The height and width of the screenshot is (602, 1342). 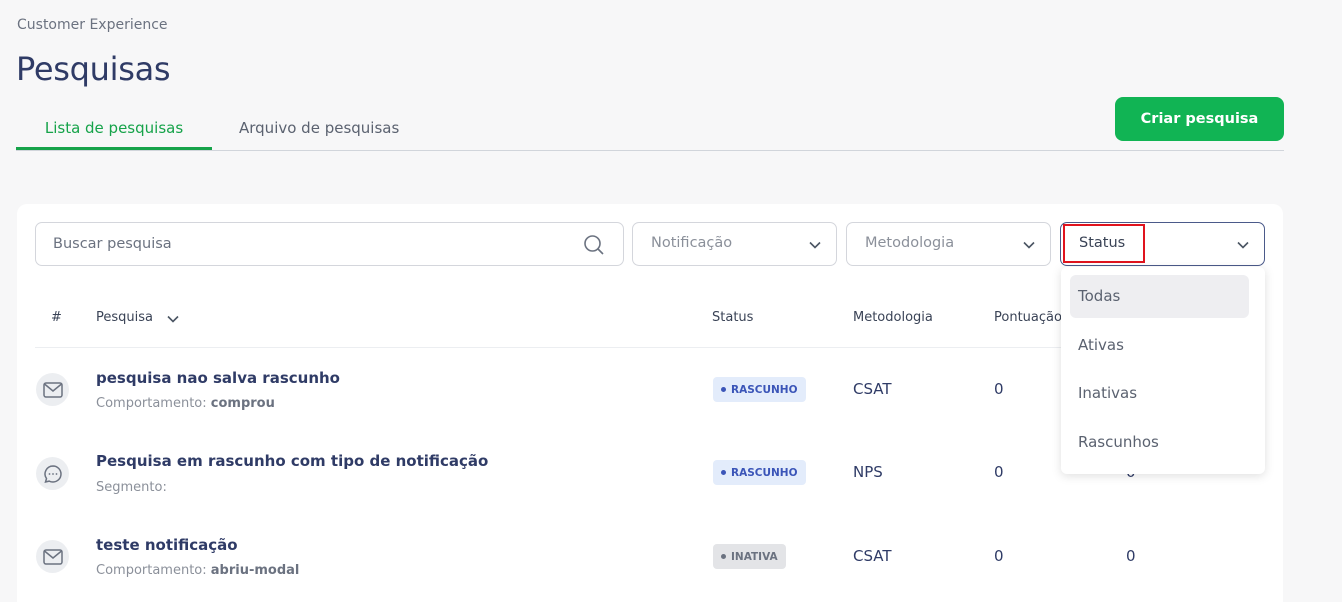 What do you see at coordinates (594, 245) in the screenshot?
I see `search-icon` at bounding box center [594, 245].